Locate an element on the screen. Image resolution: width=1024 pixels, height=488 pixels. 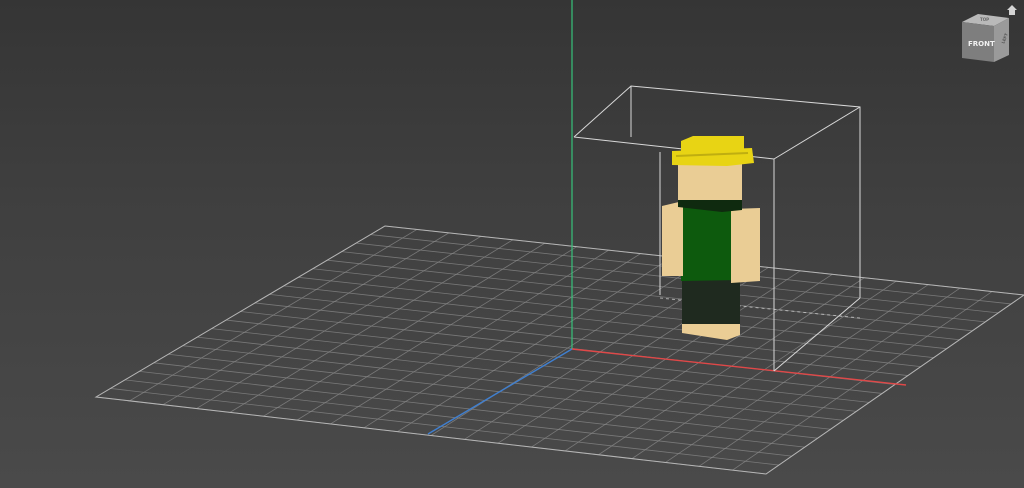
character-model is located at coordinates (711, 238).